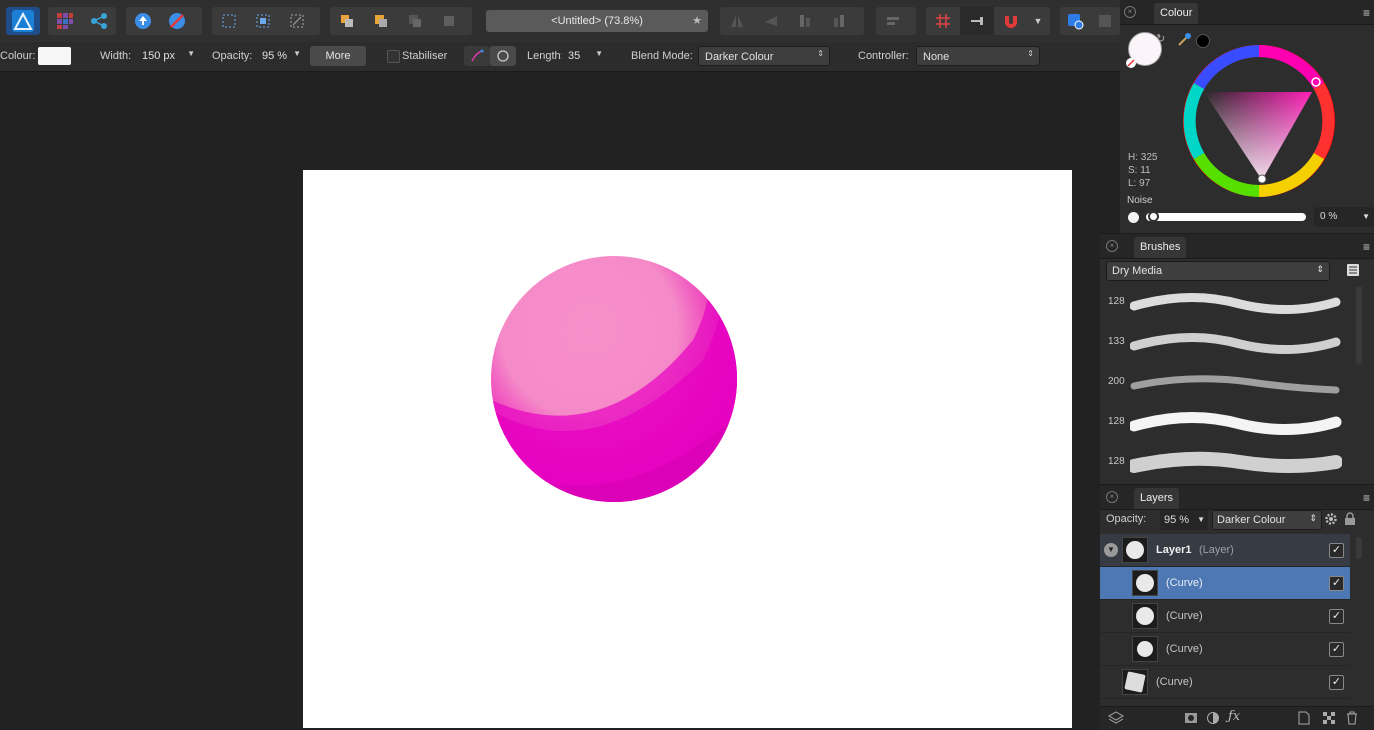  I want to click on rope-mode-icon, so click(477, 56).